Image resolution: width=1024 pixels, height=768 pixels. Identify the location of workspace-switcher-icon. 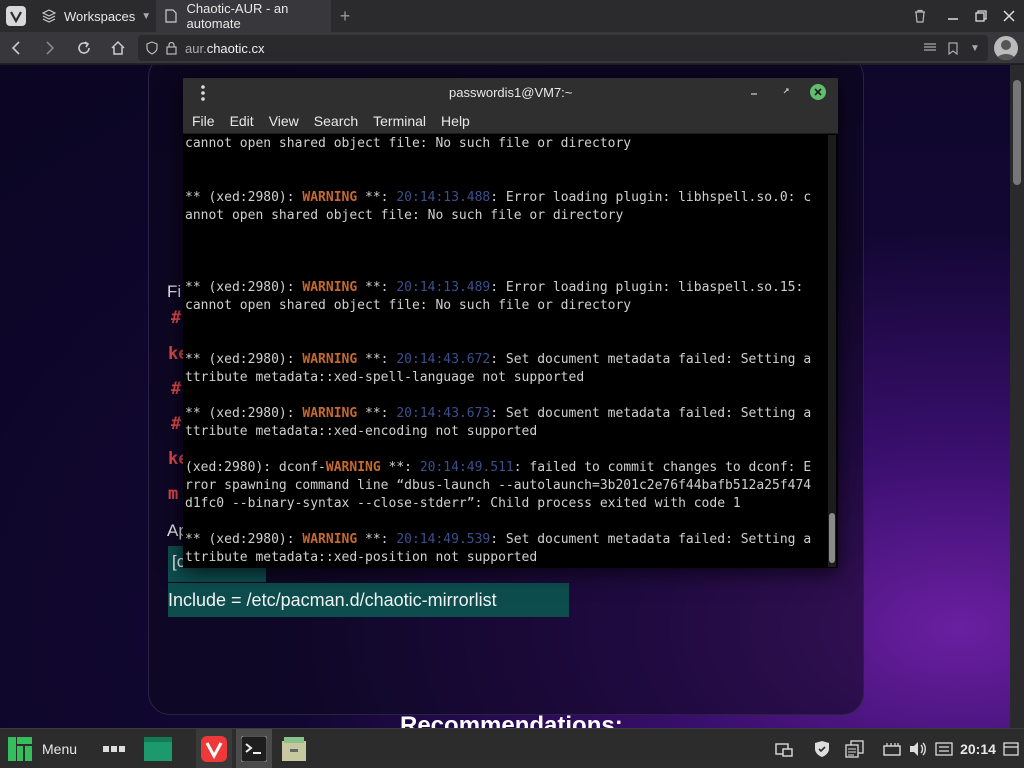
(158, 748).